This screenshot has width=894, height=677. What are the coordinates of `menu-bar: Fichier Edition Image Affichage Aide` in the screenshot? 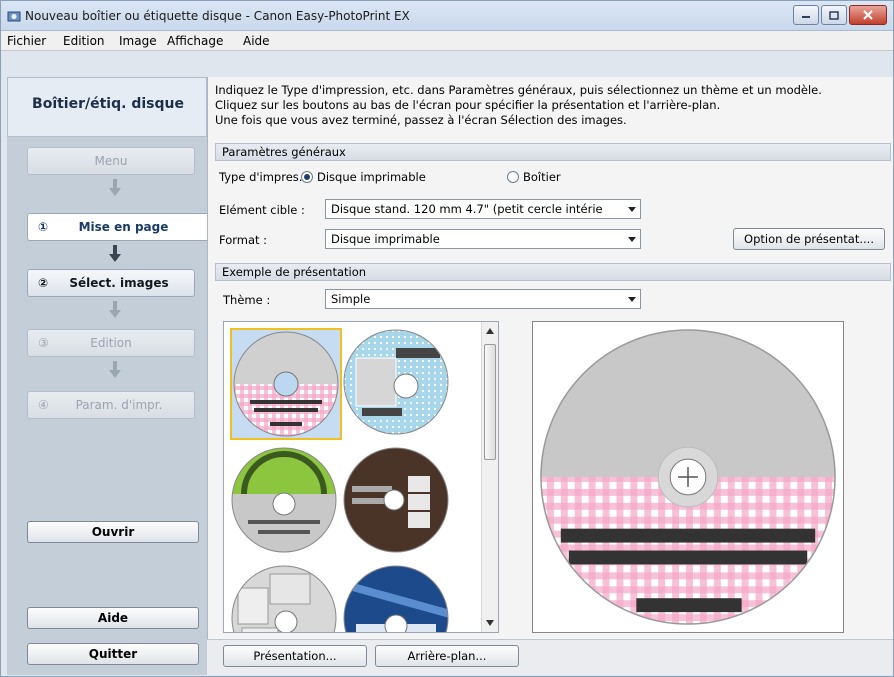 It's located at (447, 41).